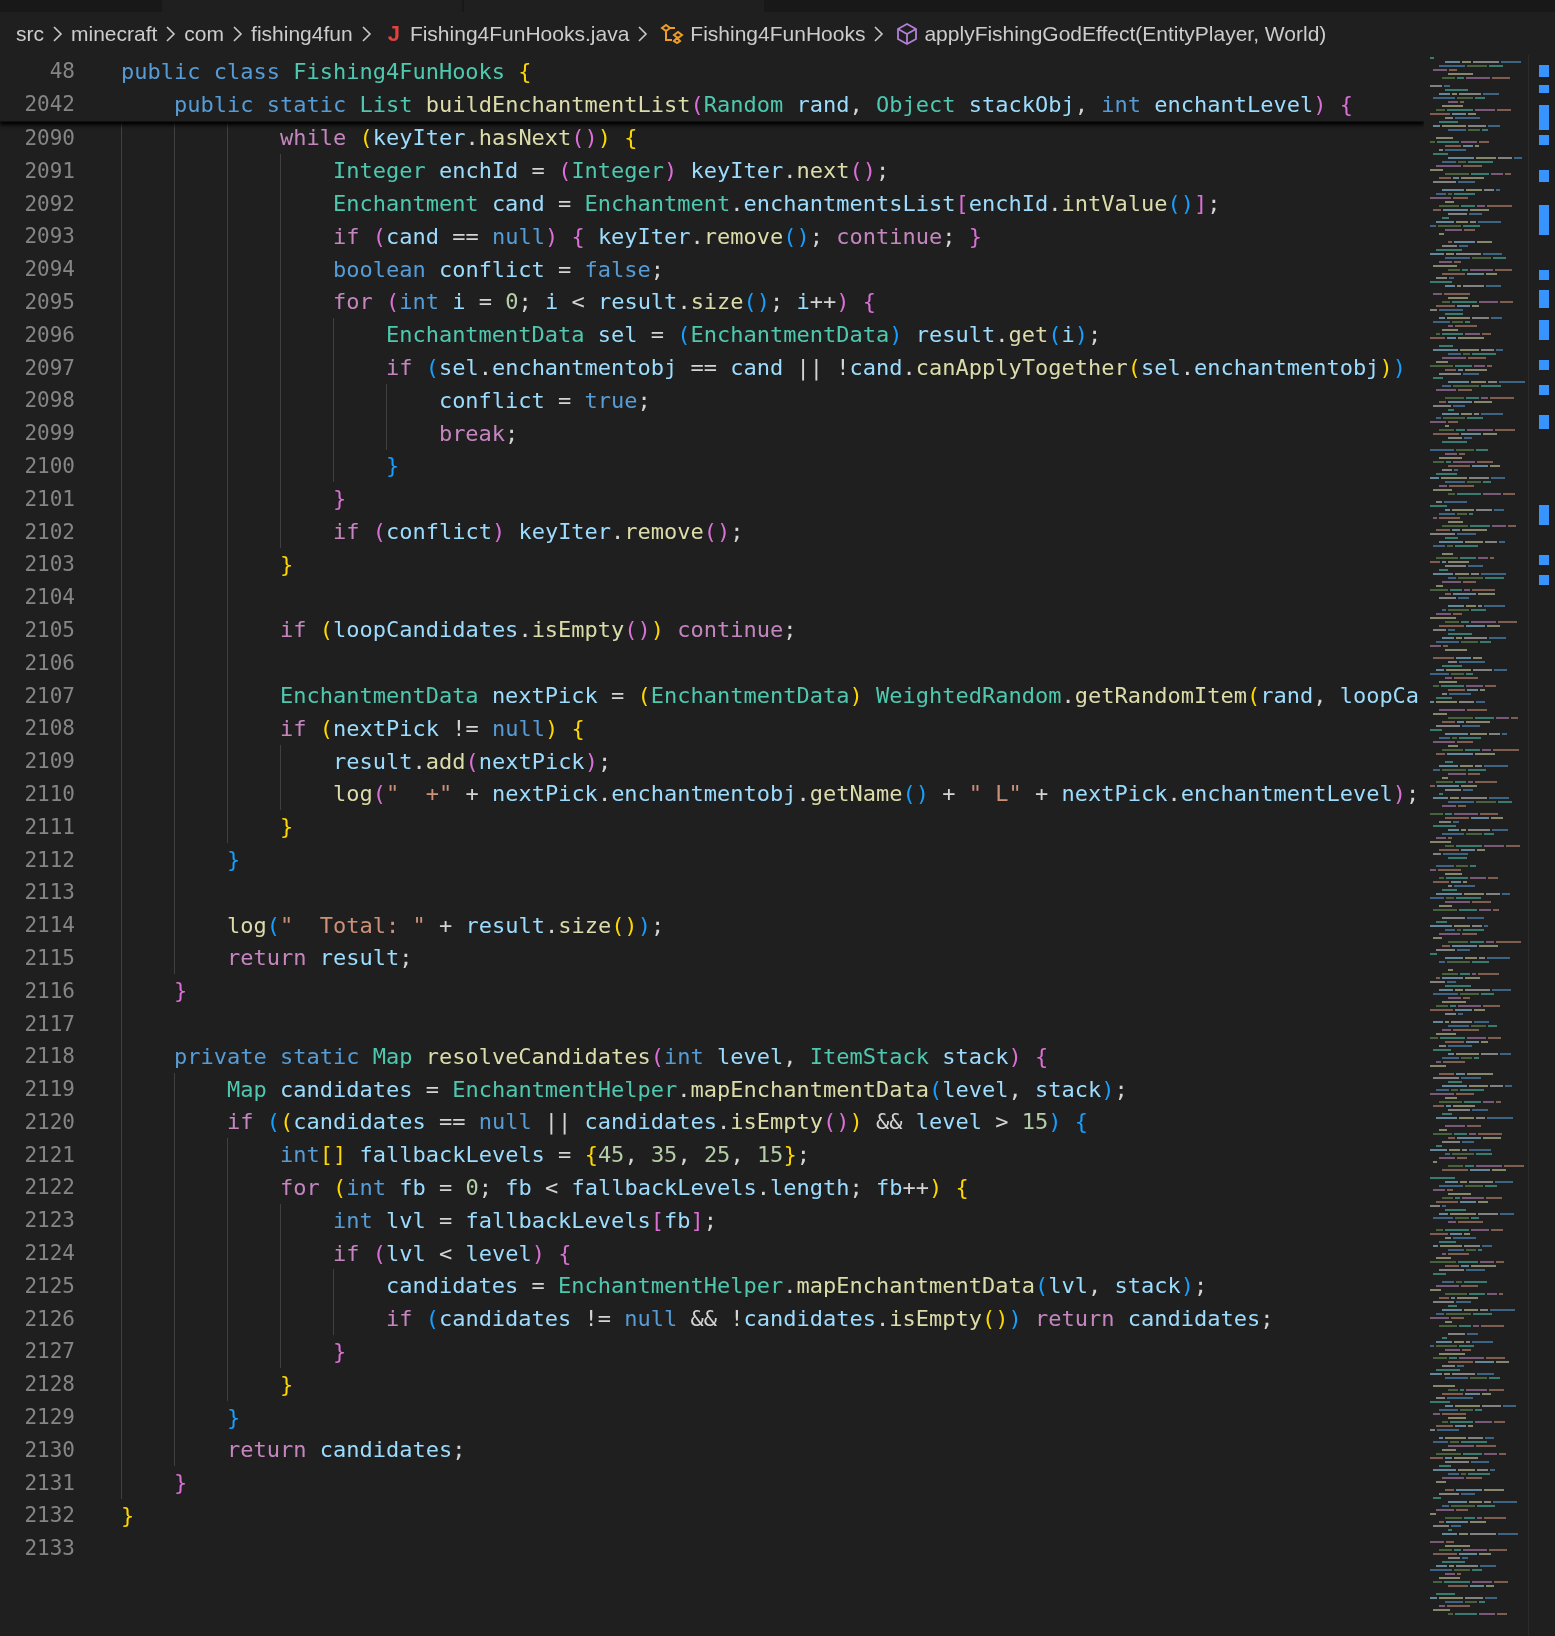 This screenshot has height=1636, width=1555. What do you see at coordinates (49, 892) in the screenshot?
I see `line-number: 2113` at bounding box center [49, 892].